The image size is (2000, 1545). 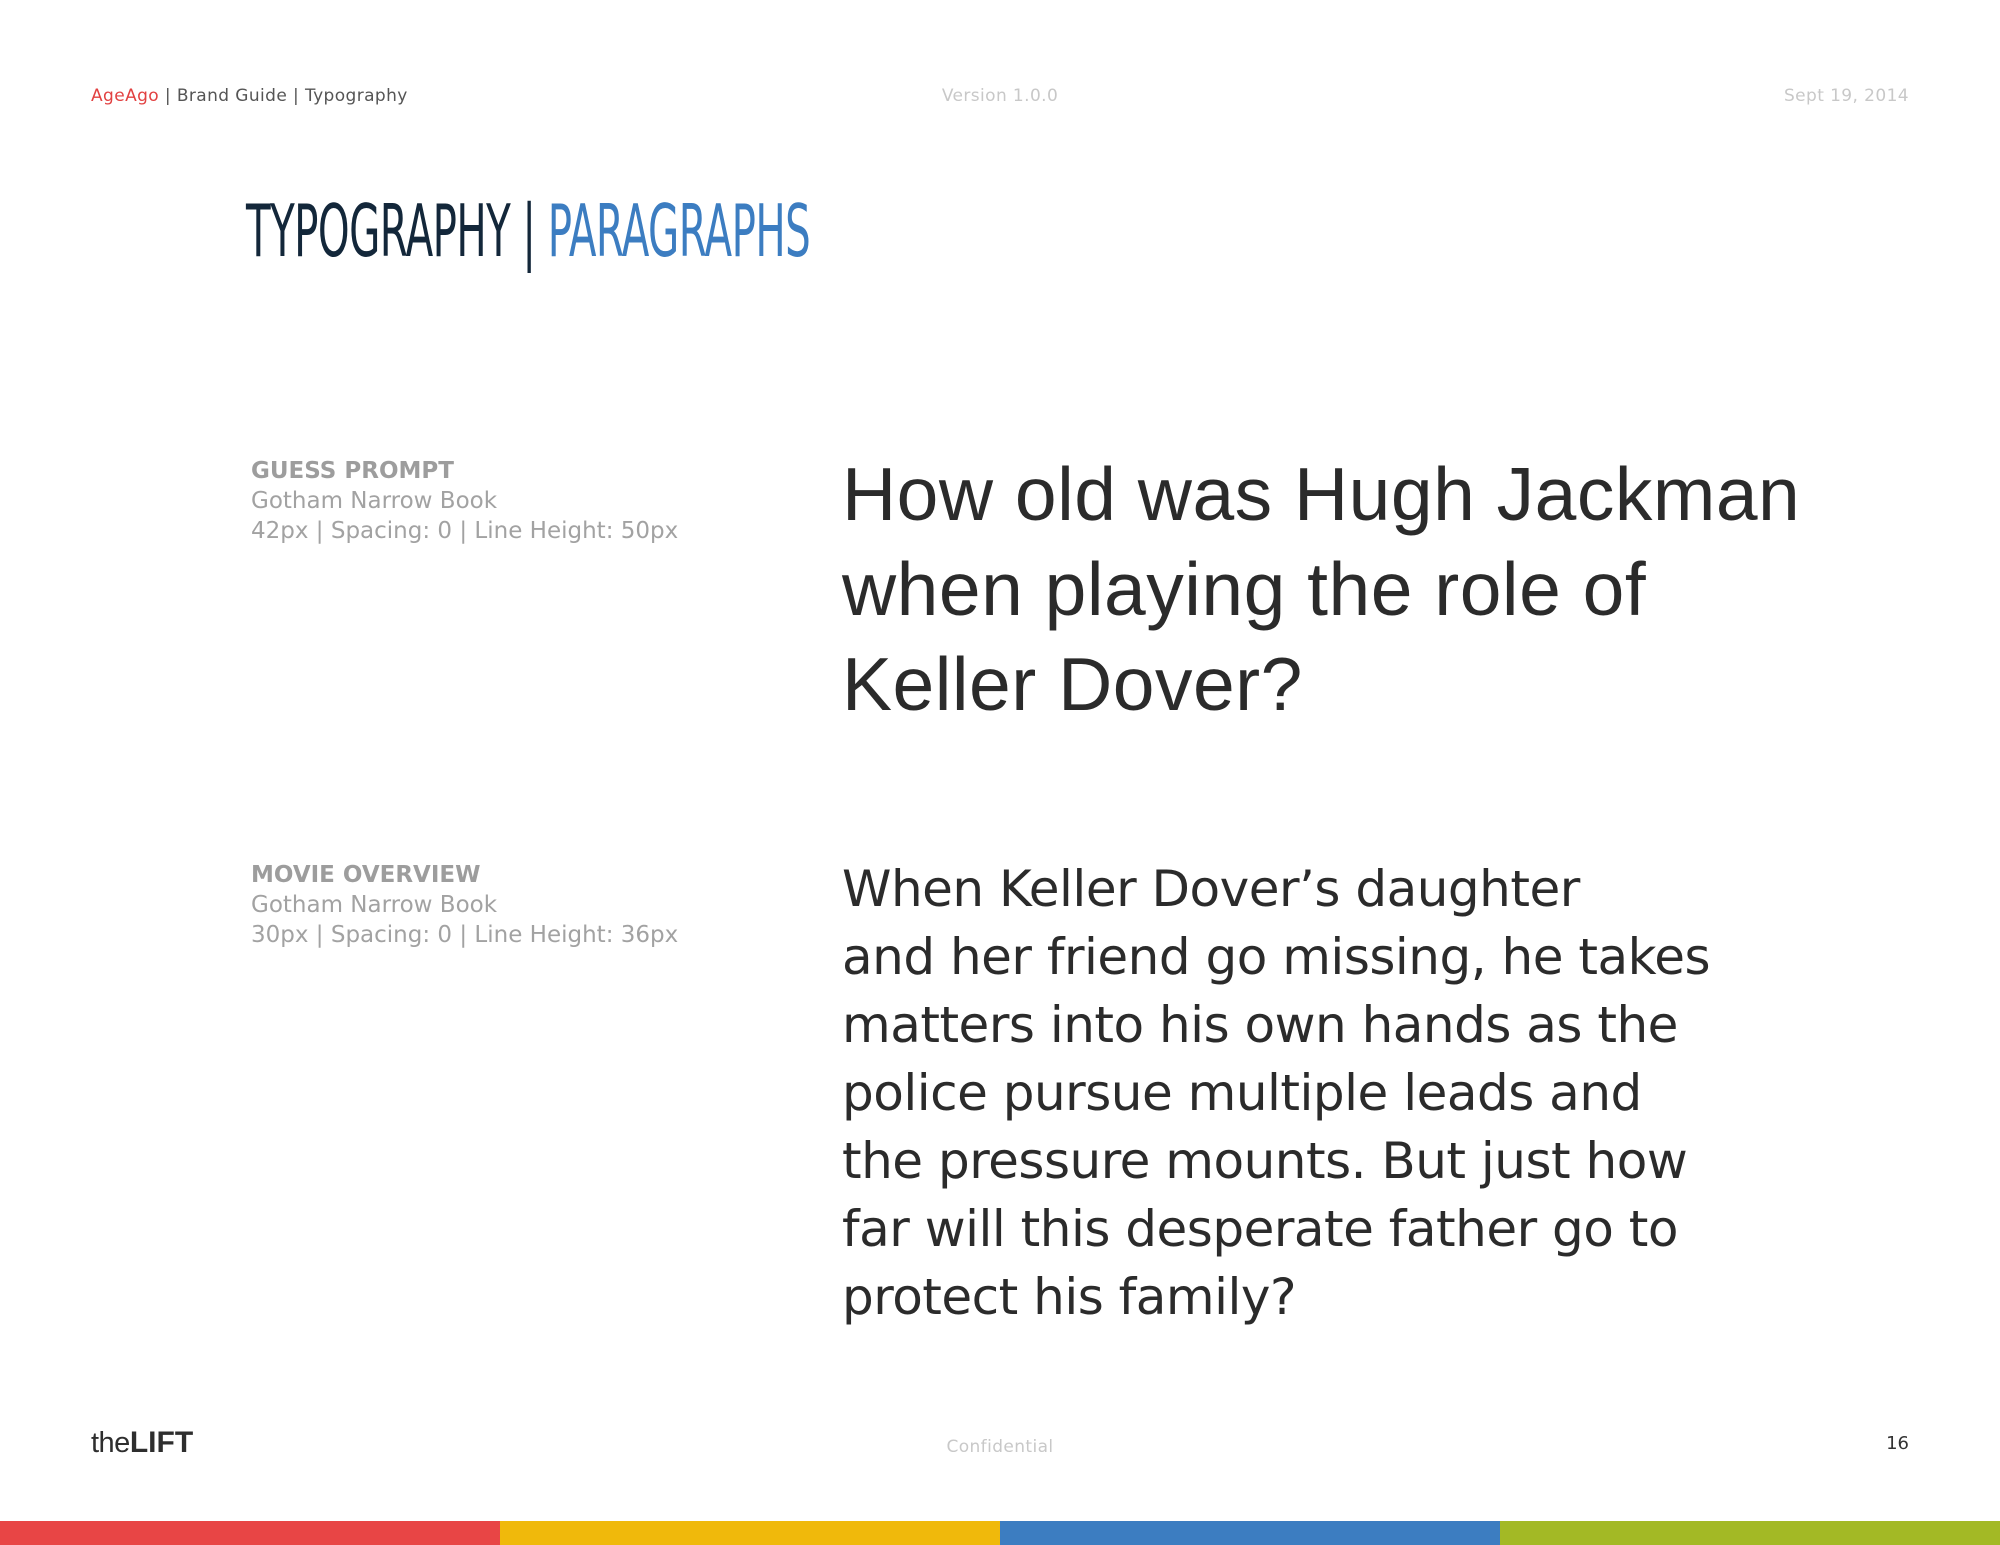 I want to click on header-date: Sept 19, 2014, so click(x=1846, y=96).